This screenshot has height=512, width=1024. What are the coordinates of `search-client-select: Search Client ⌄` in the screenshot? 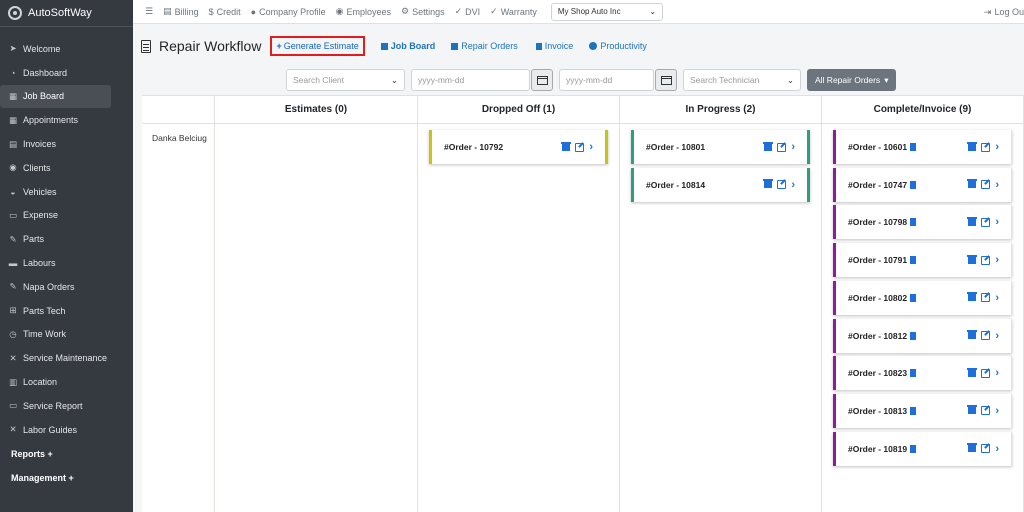 It's located at (345, 80).